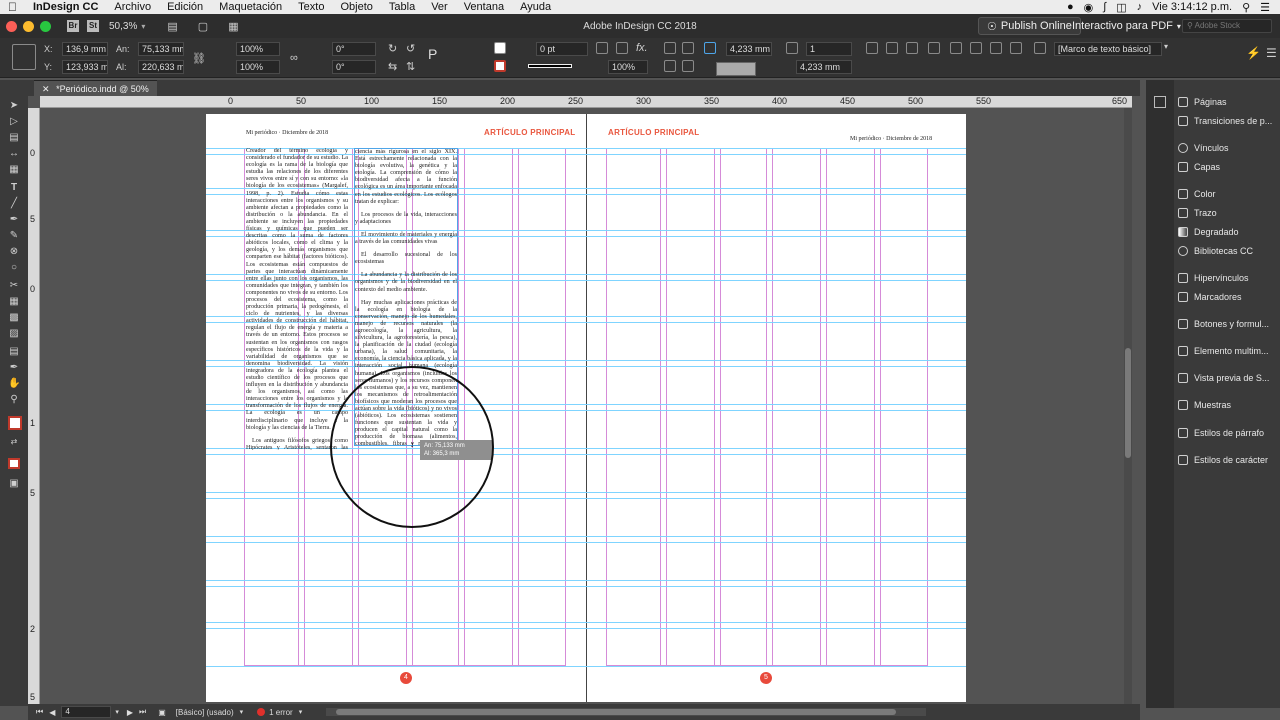 The height and width of the screenshot is (720, 1280). What do you see at coordinates (258, 67) in the screenshot?
I see `scale-y-field: 100%` at bounding box center [258, 67].